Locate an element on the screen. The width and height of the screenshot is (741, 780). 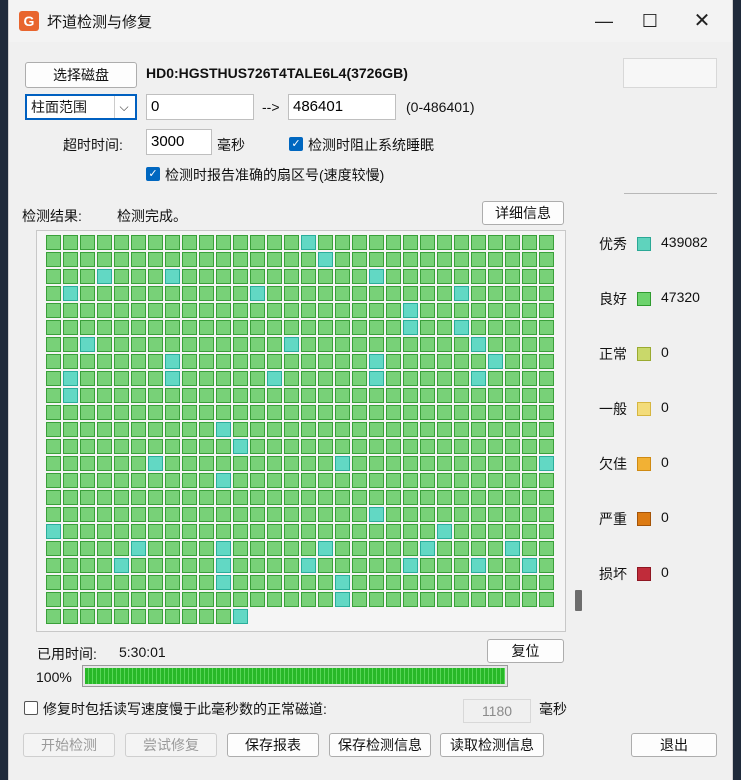
legend-label: 损坏 is located at coordinates (613, 574).